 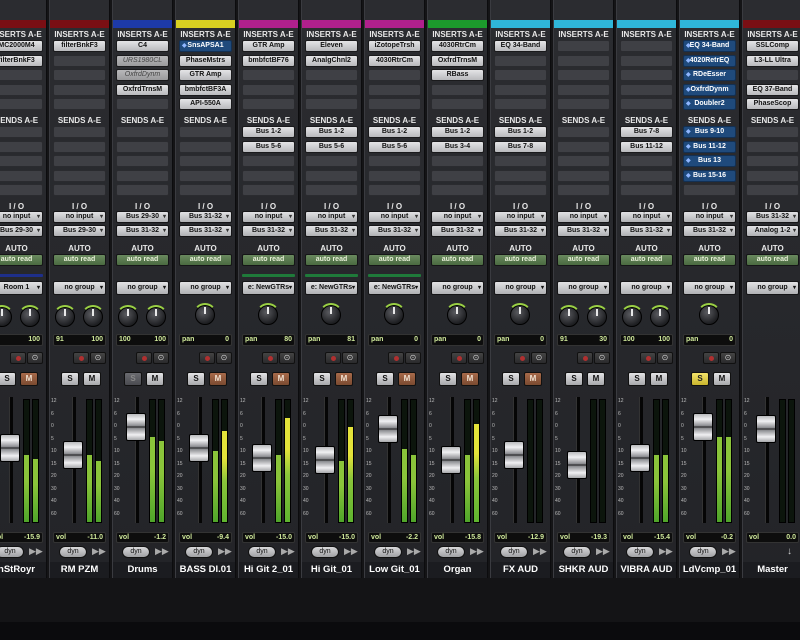 I want to click on group-selector: Room 1 ▾, so click(x=21, y=288).